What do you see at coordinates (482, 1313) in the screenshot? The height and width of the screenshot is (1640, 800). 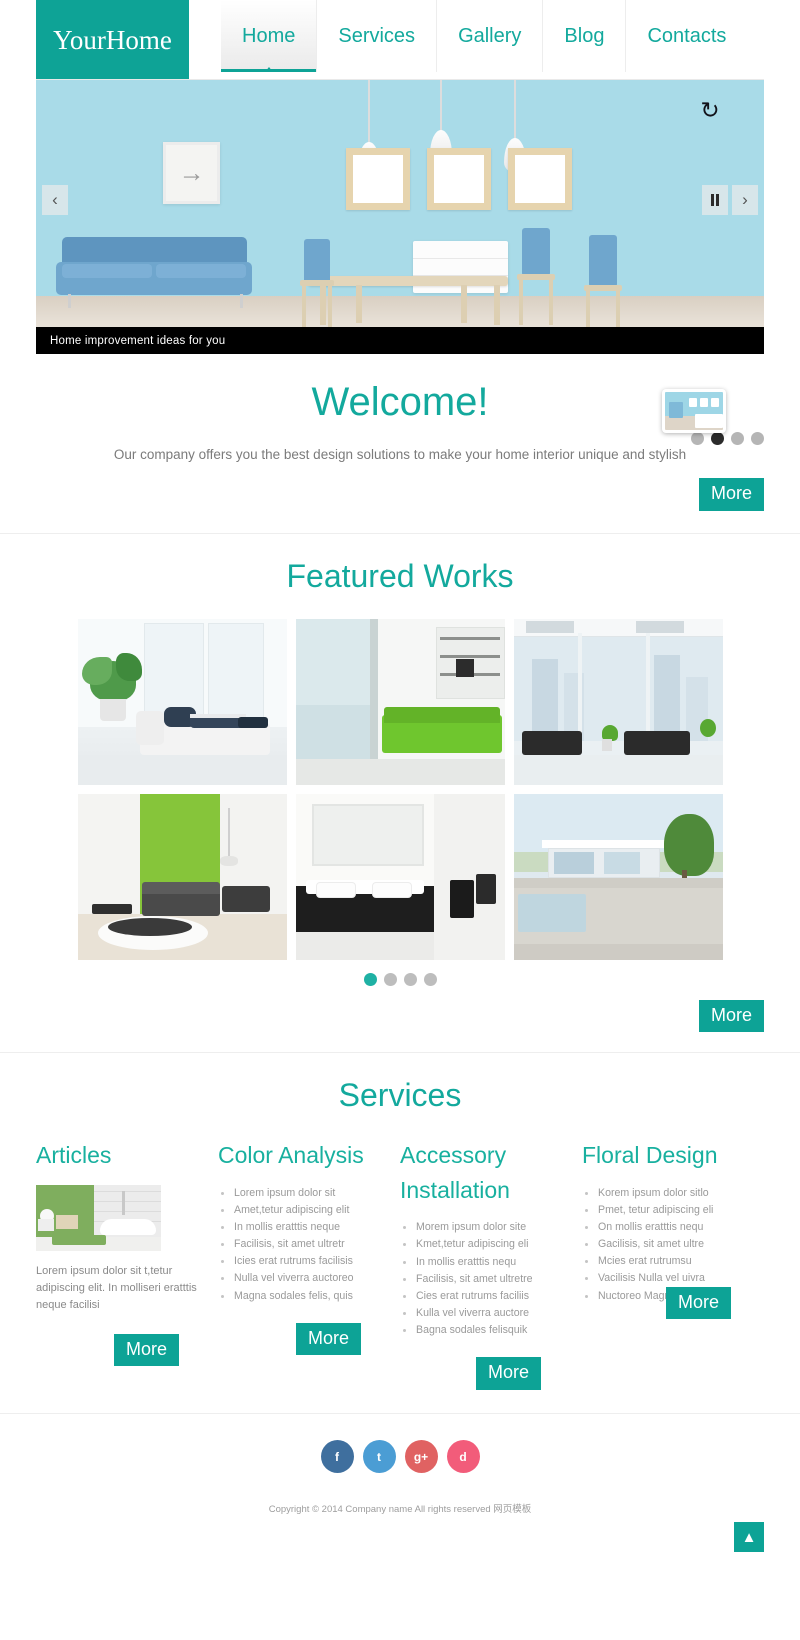 I see `list-item: Kulla vel viverra auctore` at bounding box center [482, 1313].